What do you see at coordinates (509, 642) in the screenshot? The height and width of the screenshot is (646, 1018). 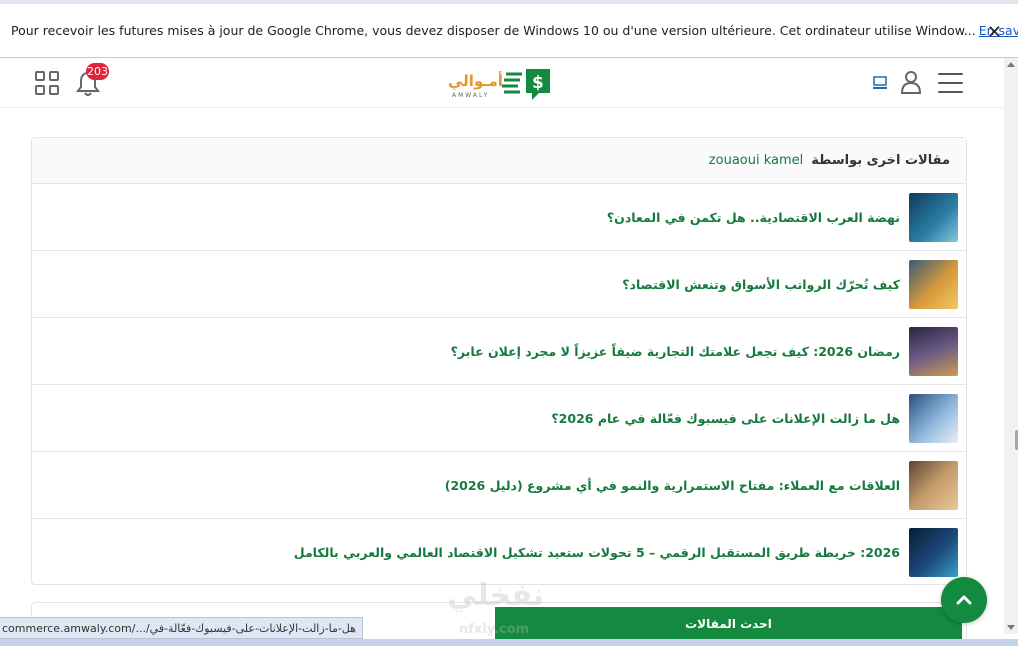 I see `windows-taskbar` at bounding box center [509, 642].